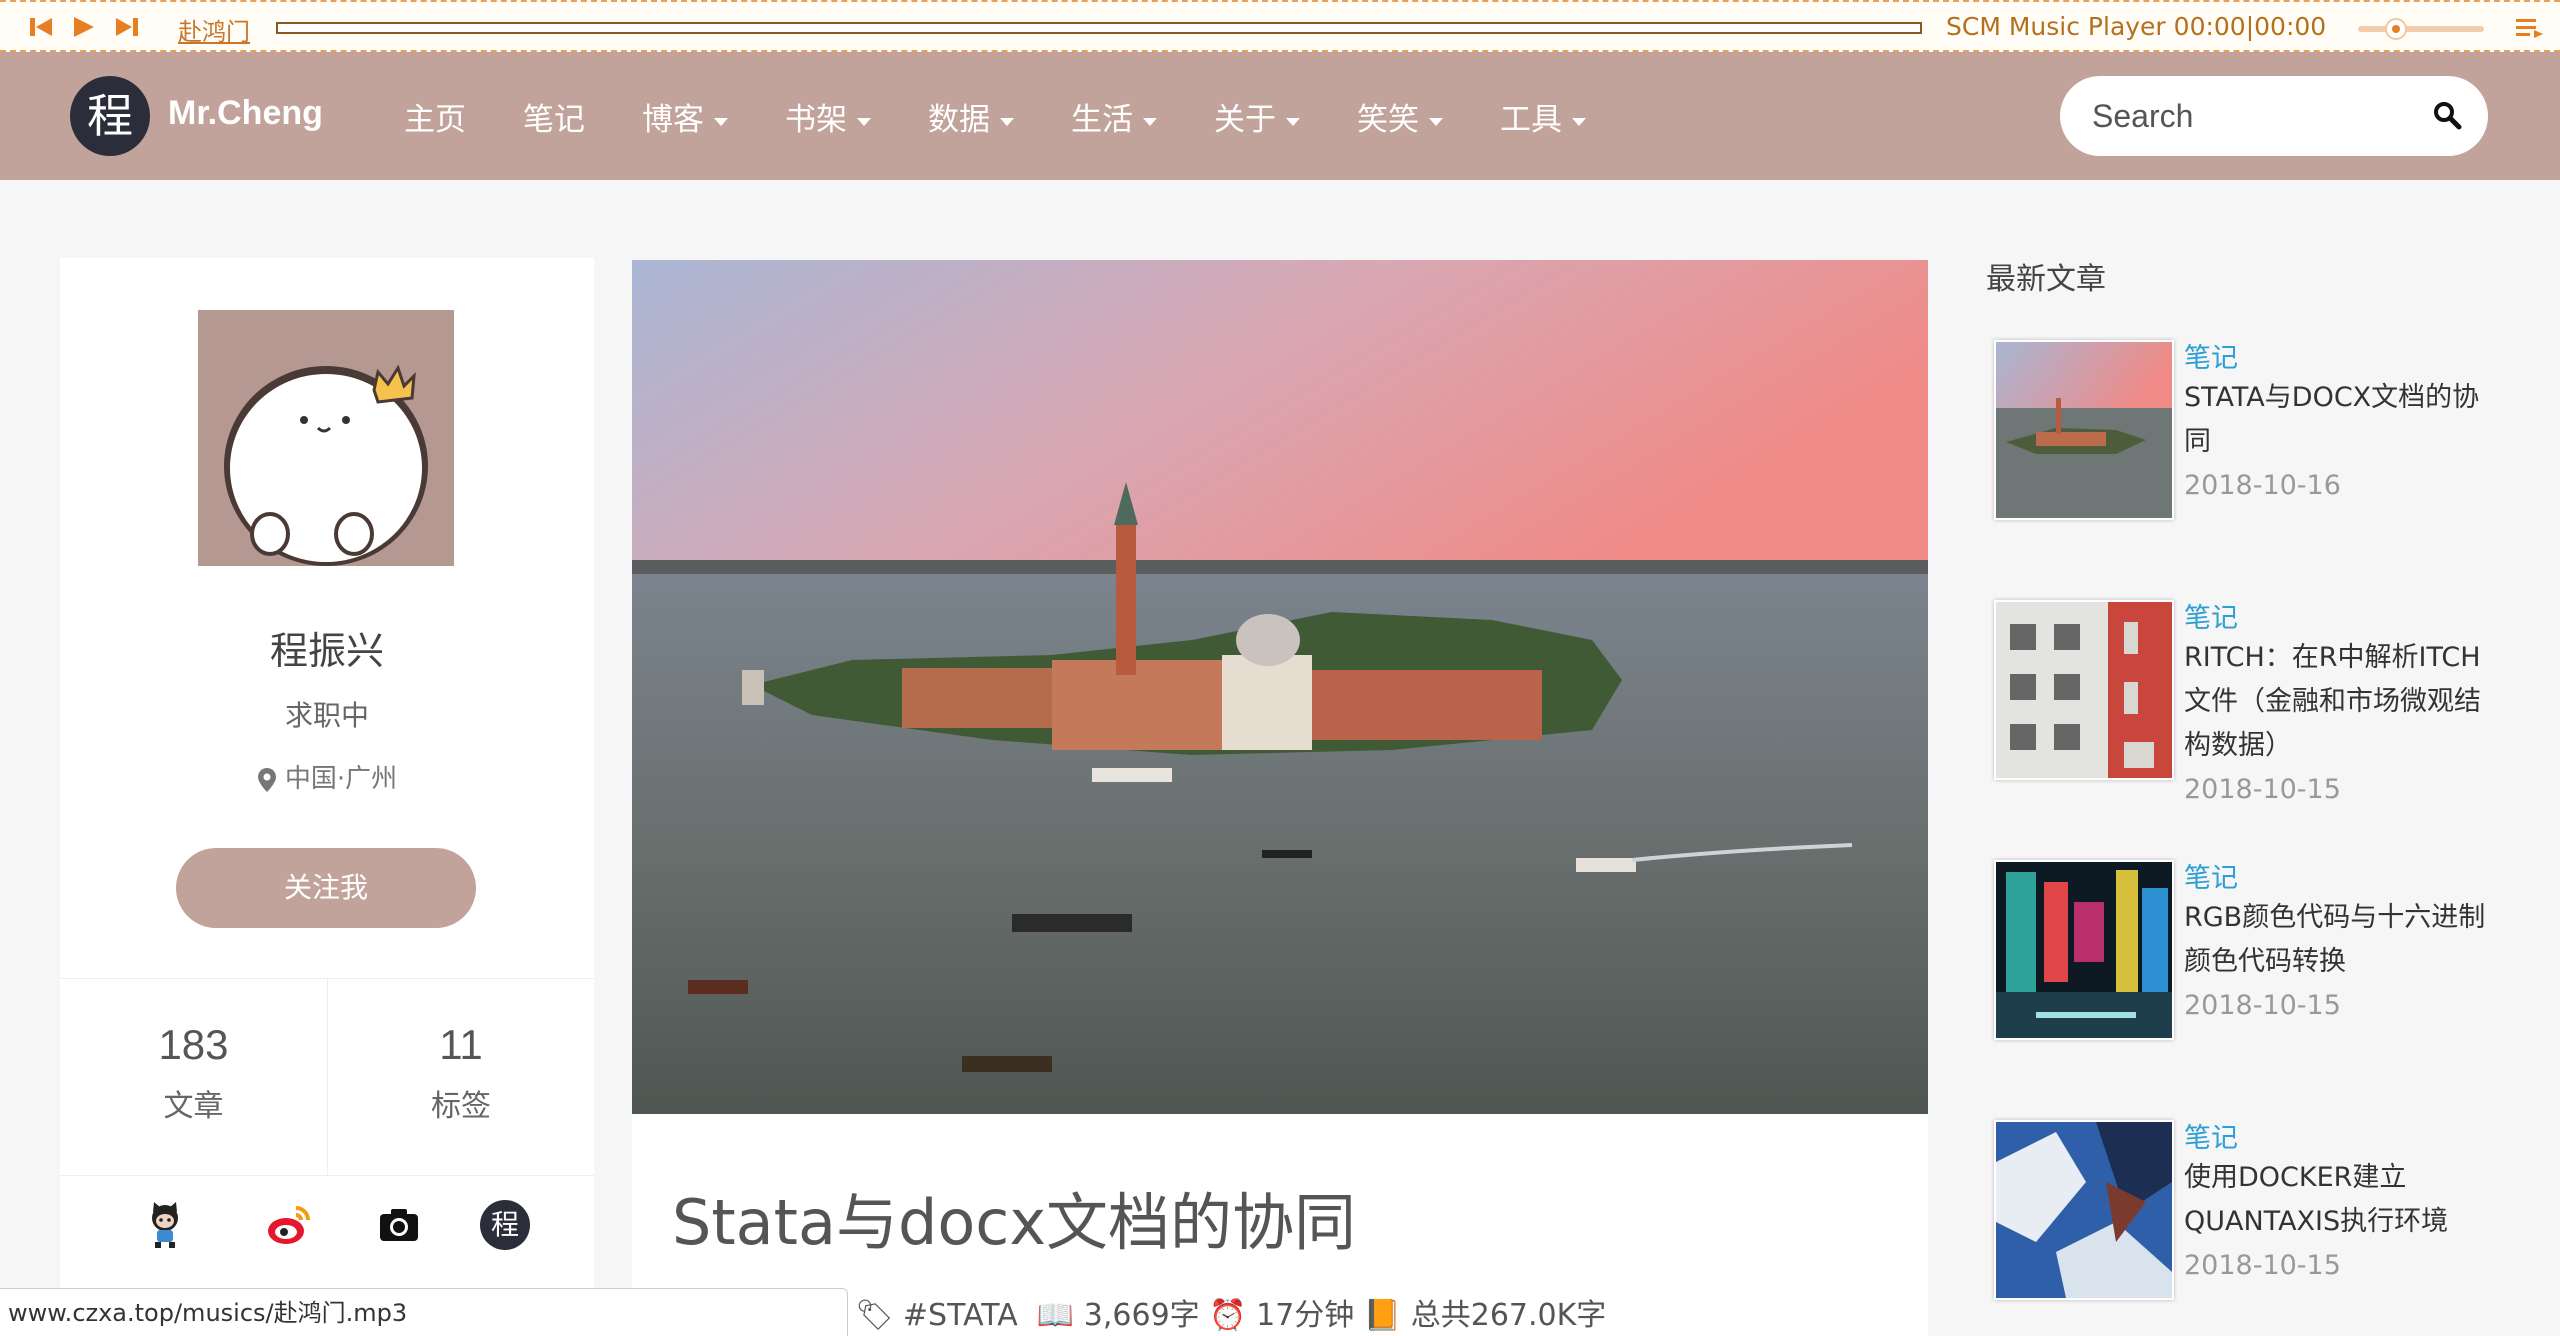 This screenshot has width=2560, height=1336. Describe the element at coordinates (816, 120) in the screenshot. I see `nav-item-label: 书架` at that location.